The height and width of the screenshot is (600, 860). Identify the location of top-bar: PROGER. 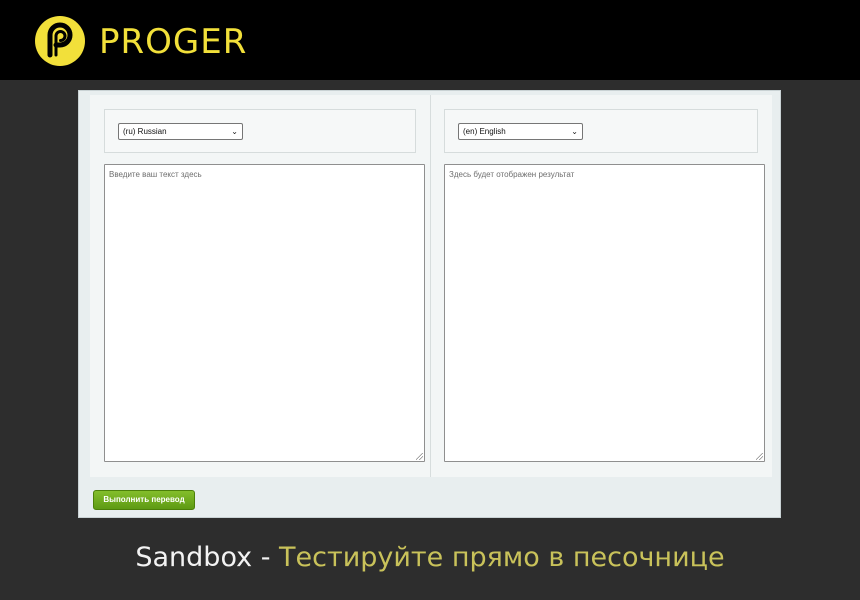
(430, 40).